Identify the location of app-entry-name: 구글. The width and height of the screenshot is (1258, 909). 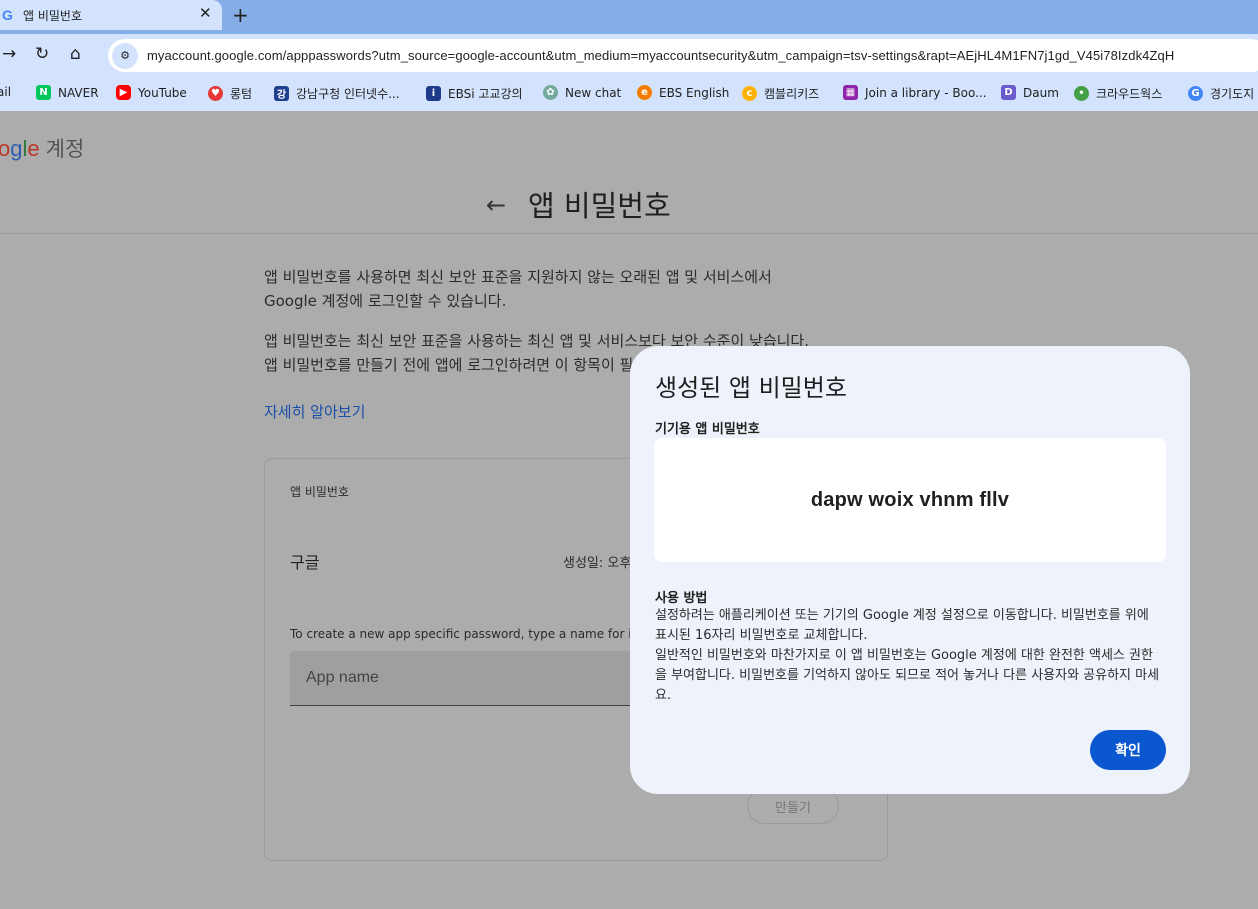
(305, 562).